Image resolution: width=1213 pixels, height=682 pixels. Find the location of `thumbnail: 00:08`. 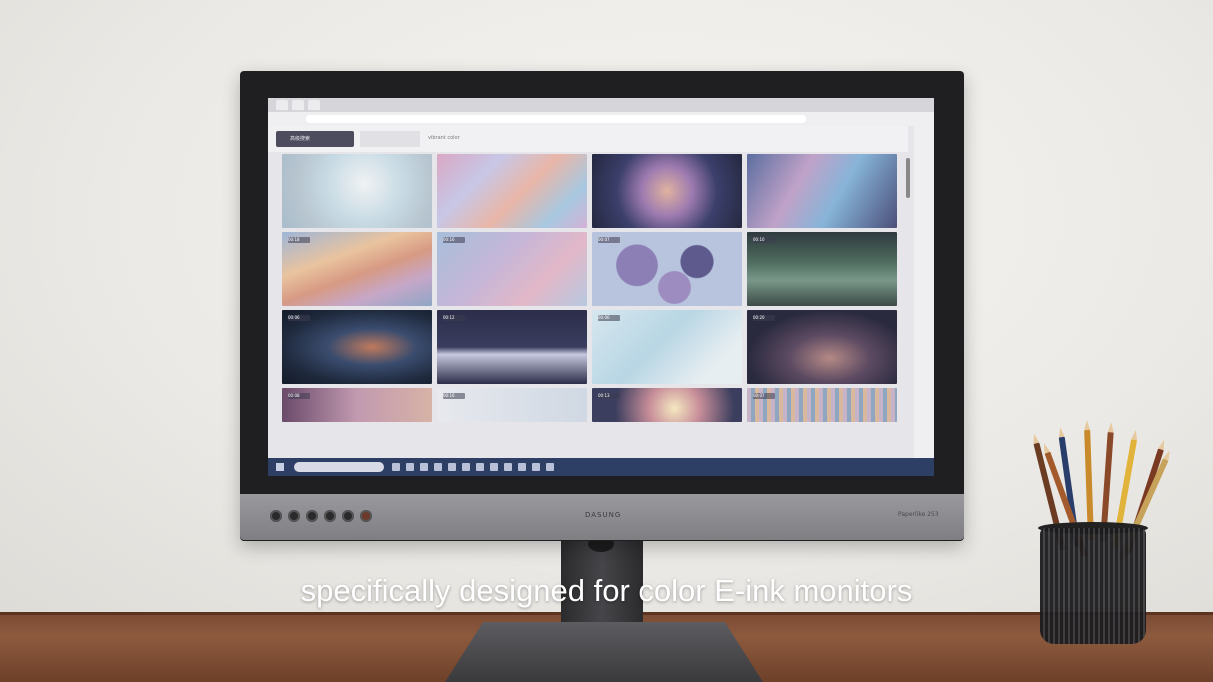

thumbnail: 00:08 is located at coordinates (357, 405).